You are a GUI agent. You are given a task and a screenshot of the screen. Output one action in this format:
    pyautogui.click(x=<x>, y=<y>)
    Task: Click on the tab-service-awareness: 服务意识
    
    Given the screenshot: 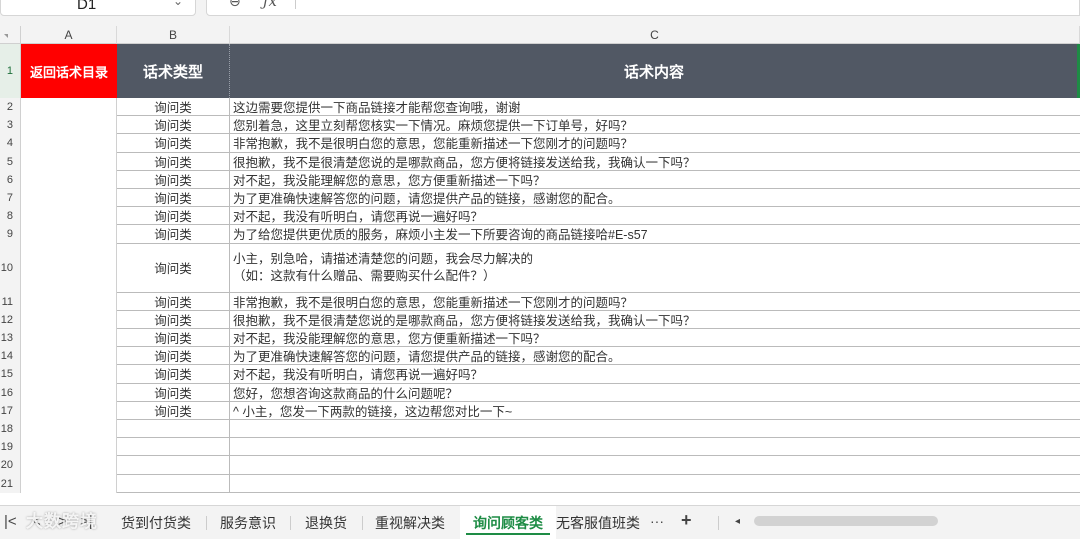 What is the action you would take?
    pyautogui.click(x=248, y=522)
    